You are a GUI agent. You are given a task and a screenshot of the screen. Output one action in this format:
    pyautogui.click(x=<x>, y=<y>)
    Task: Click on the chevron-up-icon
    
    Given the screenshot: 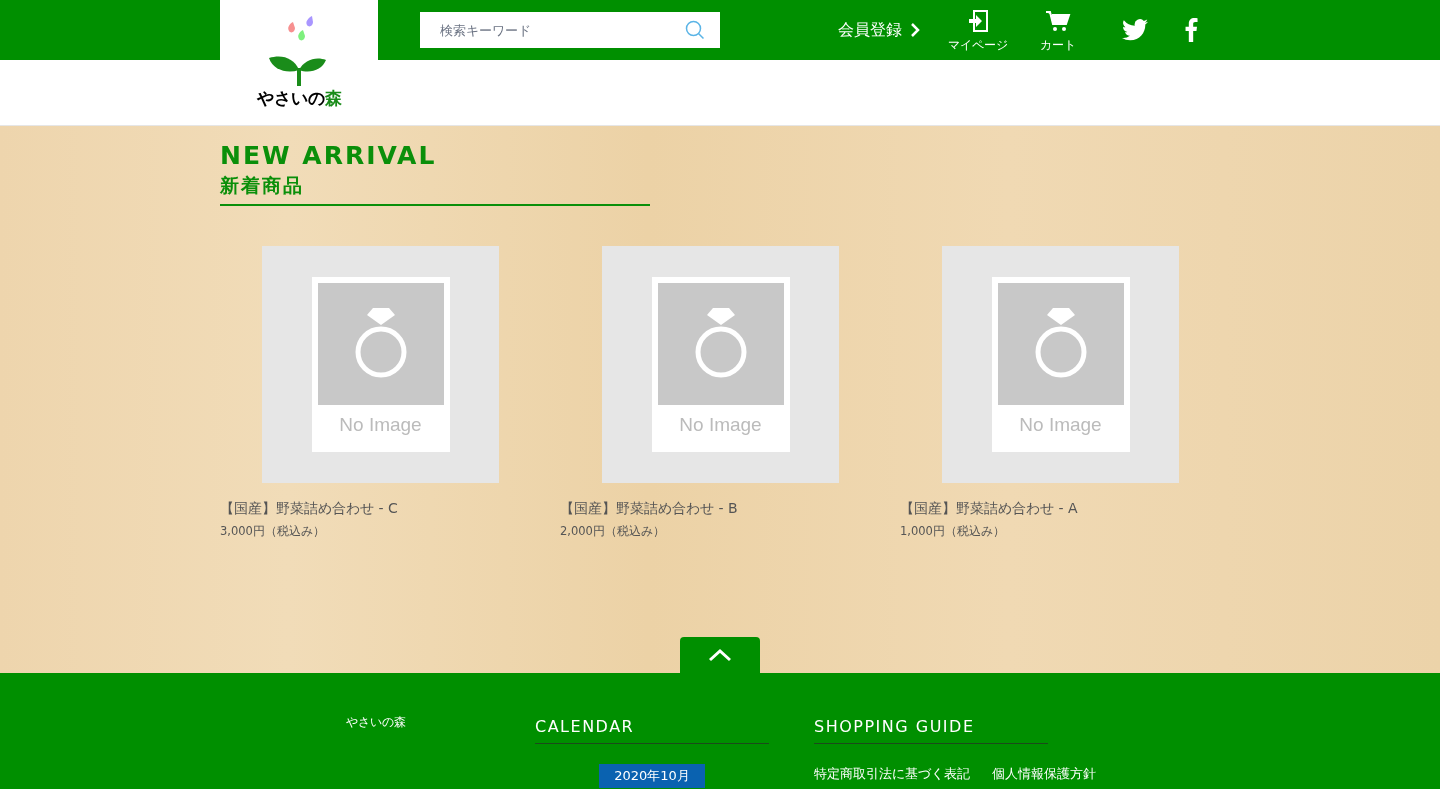 What is the action you would take?
    pyautogui.click(x=720, y=655)
    